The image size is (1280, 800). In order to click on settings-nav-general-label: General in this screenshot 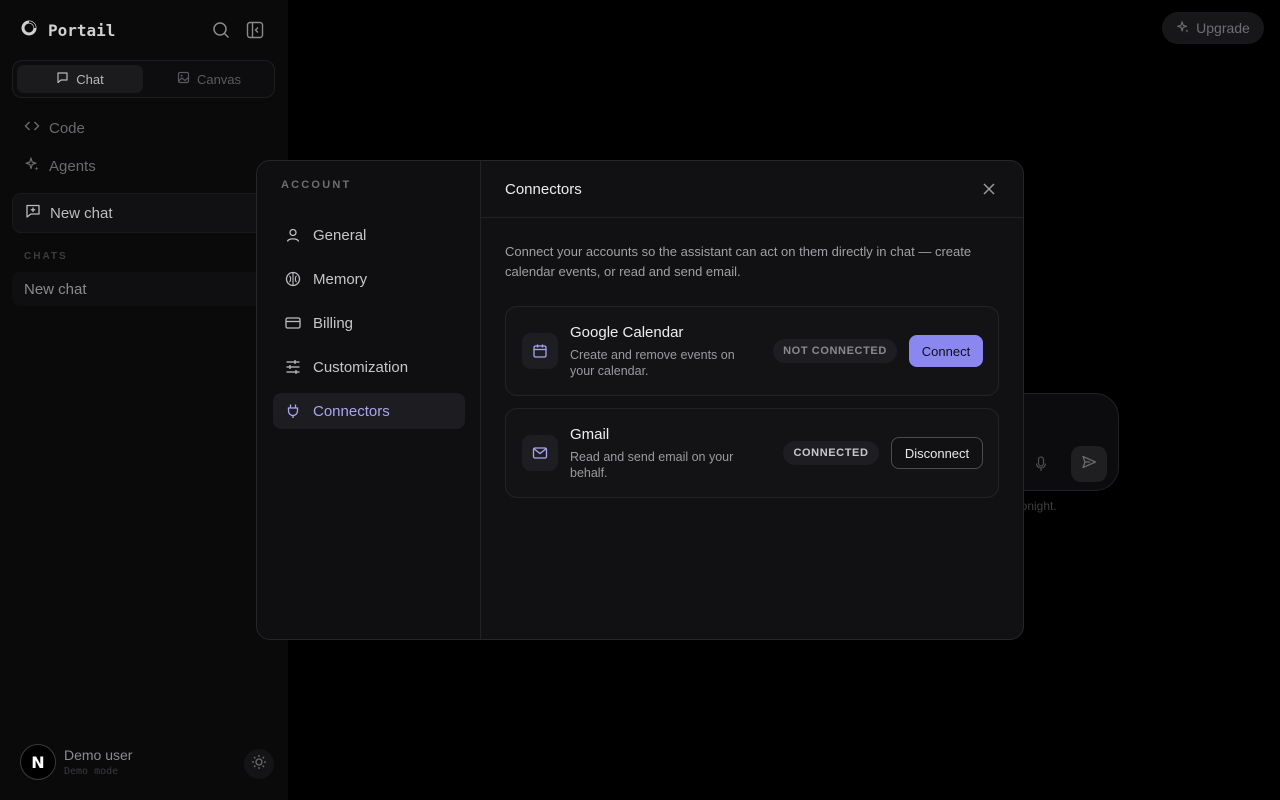, I will do `click(340, 235)`.